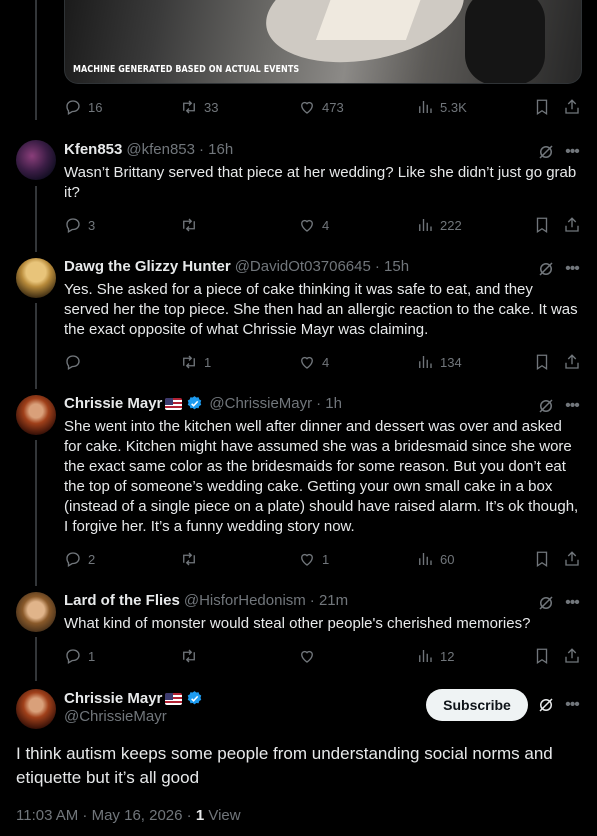 The width and height of the screenshot is (597, 836). What do you see at coordinates (447, 559) in the screenshot?
I see `view-count: 60` at bounding box center [447, 559].